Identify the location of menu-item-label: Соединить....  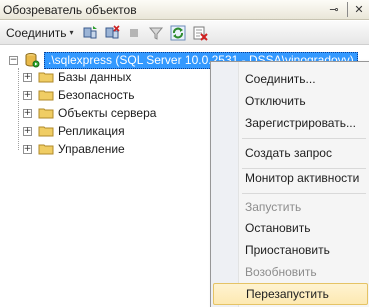
(280, 79).